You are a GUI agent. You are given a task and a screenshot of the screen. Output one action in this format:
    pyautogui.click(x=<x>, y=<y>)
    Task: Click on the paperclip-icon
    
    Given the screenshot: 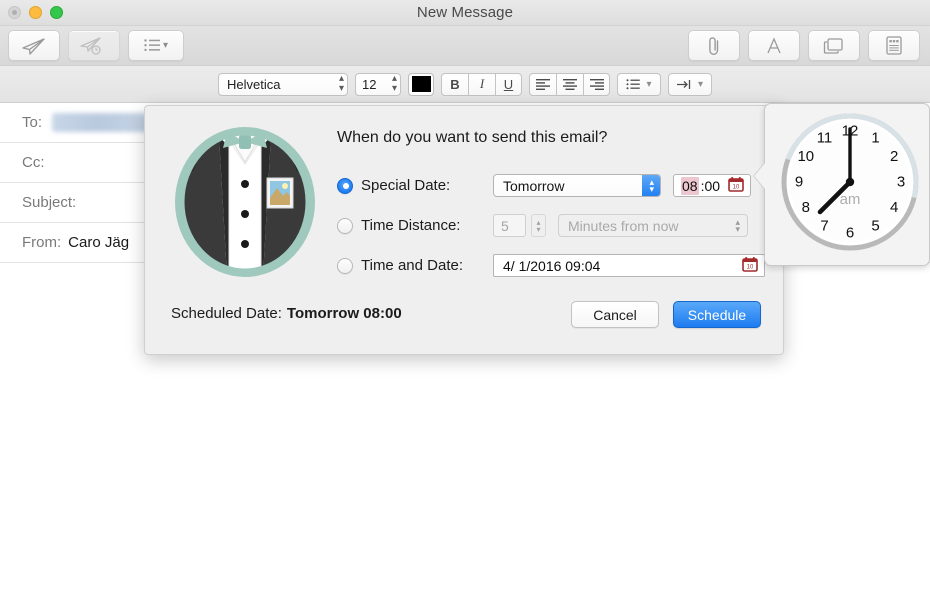 What is the action you would take?
    pyautogui.click(x=714, y=45)
    